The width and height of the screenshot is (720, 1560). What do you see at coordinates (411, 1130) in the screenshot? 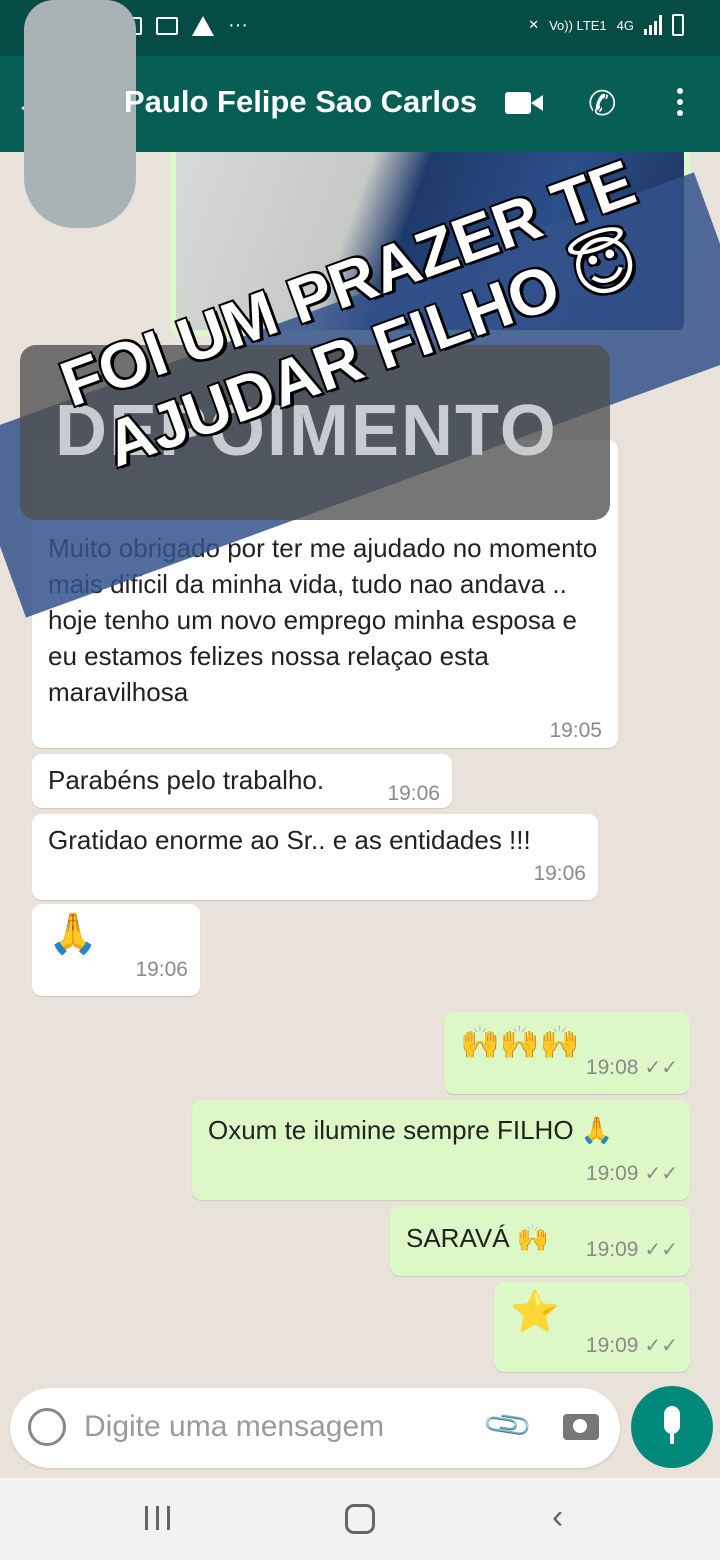
I see `message-text: Oxum te ilumine sempre FILHO 🙏` at bounding box center [411, 1130].